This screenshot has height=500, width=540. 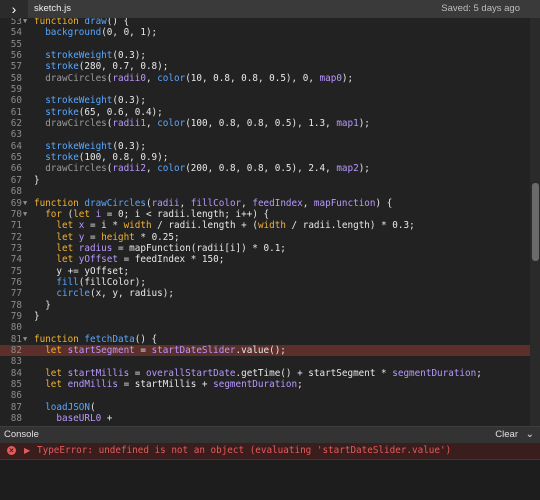 What do you see at coordinates (265, 305) in the screenshot?
I see `code-line: 78 }` at bounding box center [265, 305].